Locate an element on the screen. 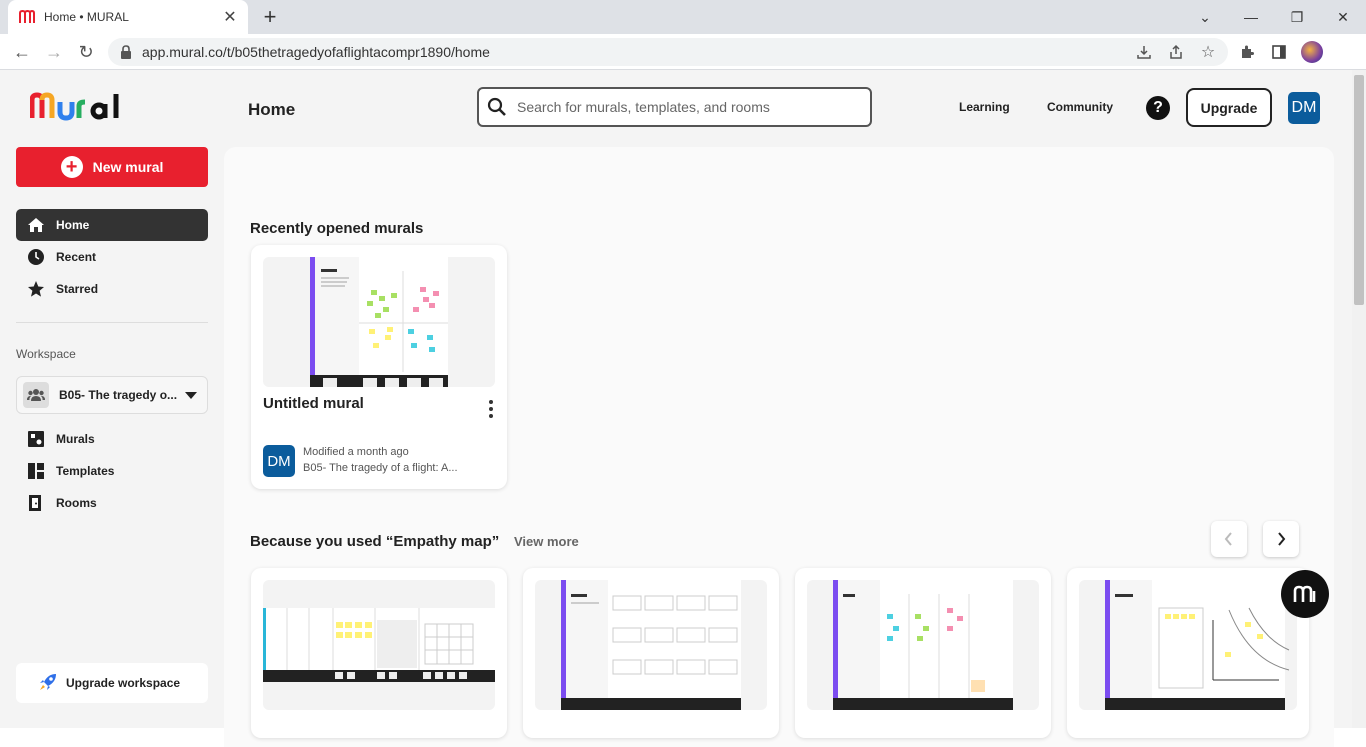  minimize-icon: — is located at coordinates (1251, 17).